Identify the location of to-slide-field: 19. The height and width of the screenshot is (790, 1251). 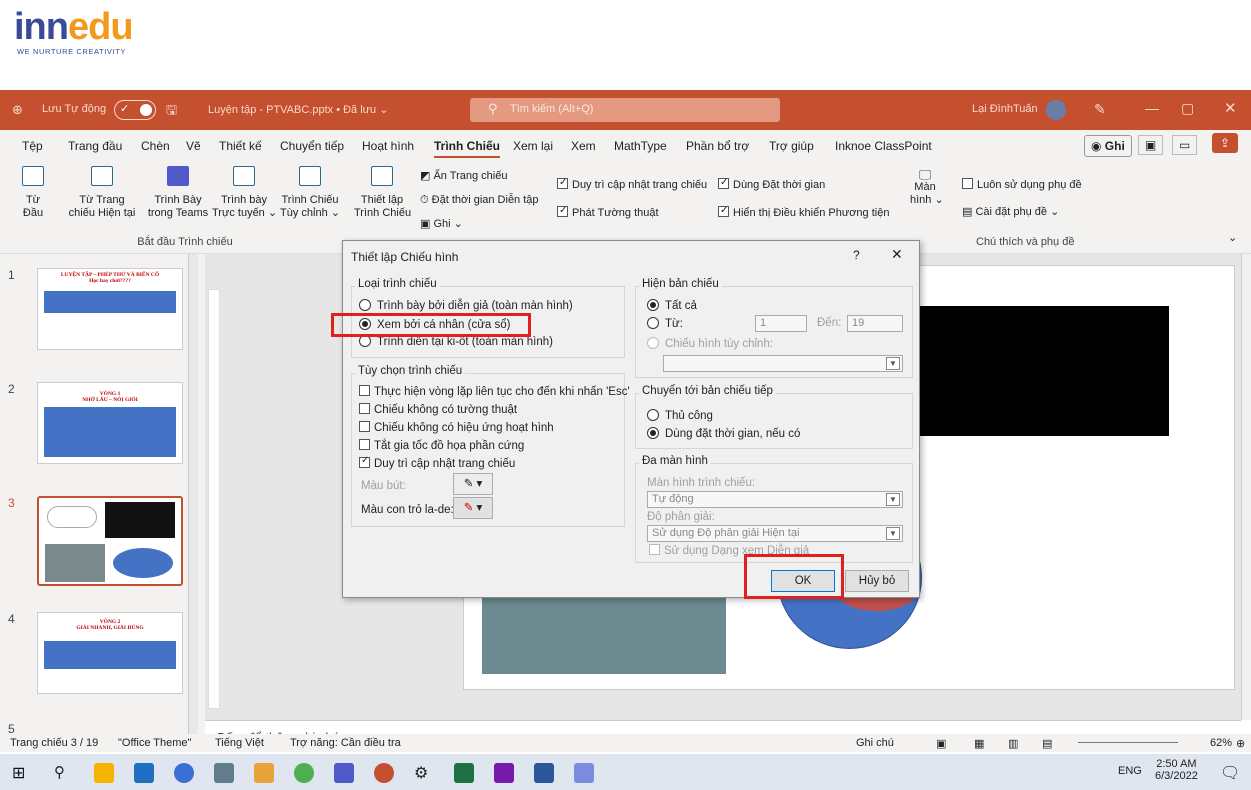
(875, 323).